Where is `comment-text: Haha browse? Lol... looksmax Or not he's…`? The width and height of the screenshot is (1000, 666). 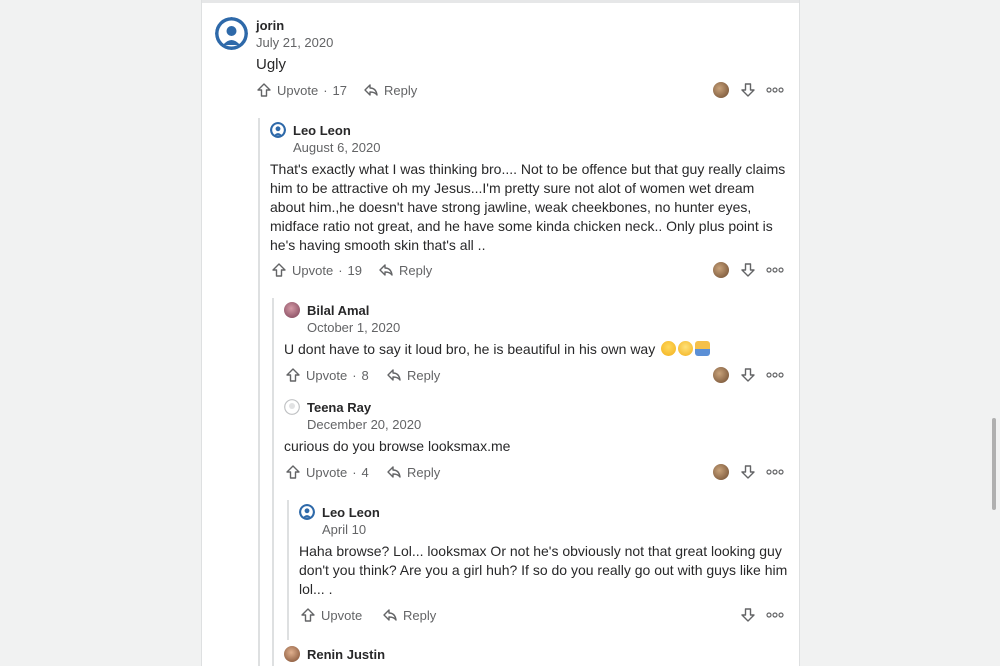 comment-text: Haha browse? Lol... looksmax Or not he's… is located at coordinates (543, 570).